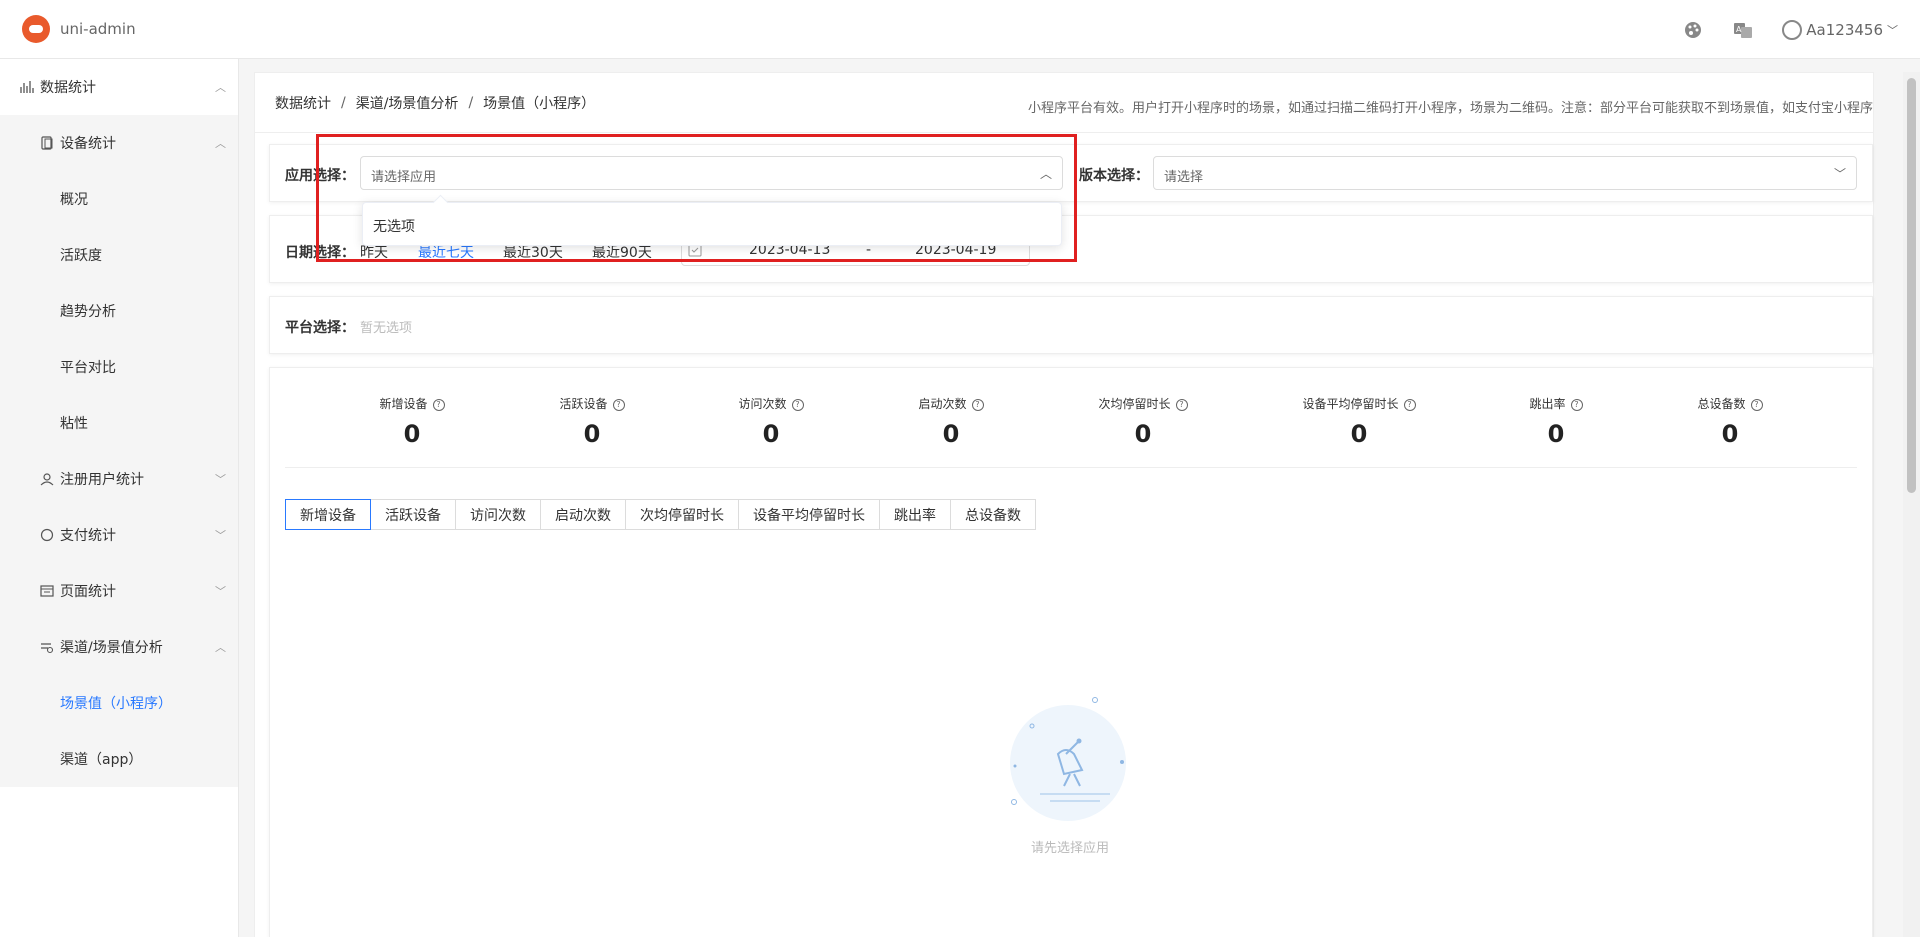  I want to click on sidebar-item-label: 场景值（小程序）, so click(116, 704).